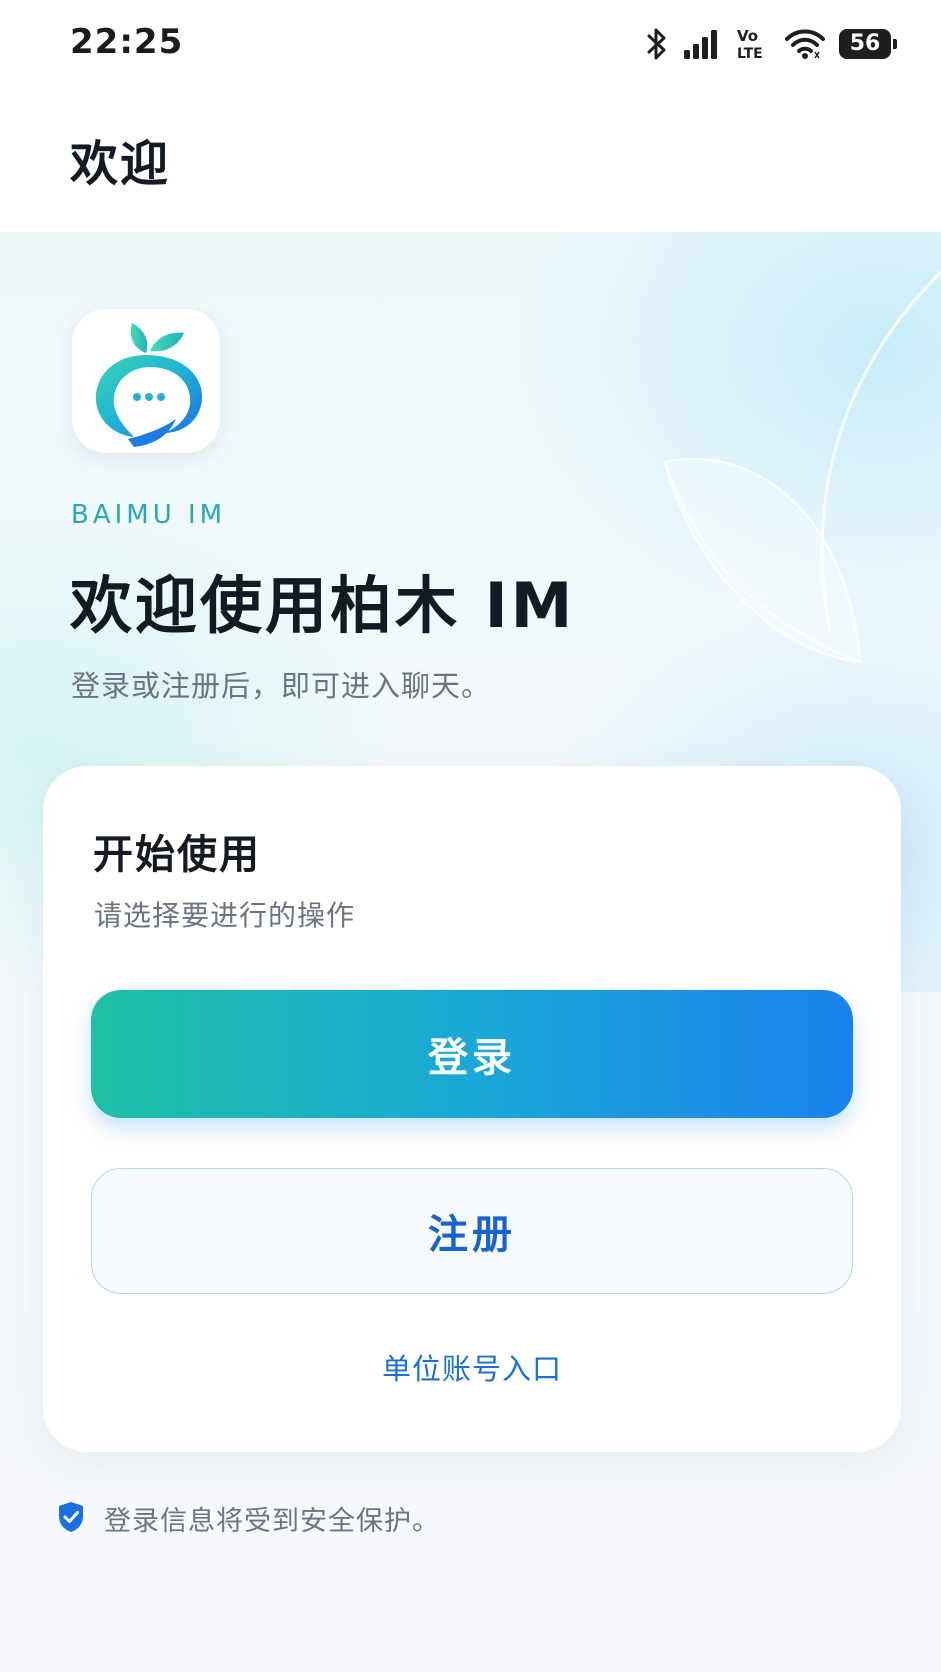 Image resolution: width=941 pixels, height=1672 pixels. I want to click on status-bar: 22:25 Vo LTE 56, so click(470, 45).